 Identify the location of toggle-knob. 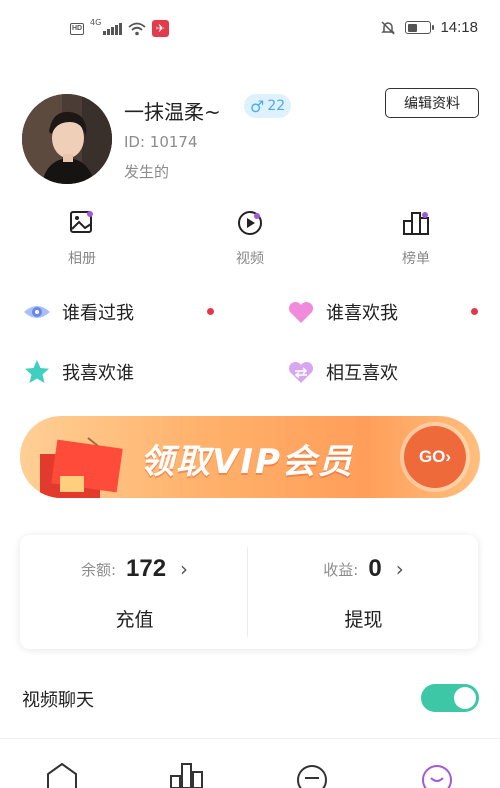
(465, 698).